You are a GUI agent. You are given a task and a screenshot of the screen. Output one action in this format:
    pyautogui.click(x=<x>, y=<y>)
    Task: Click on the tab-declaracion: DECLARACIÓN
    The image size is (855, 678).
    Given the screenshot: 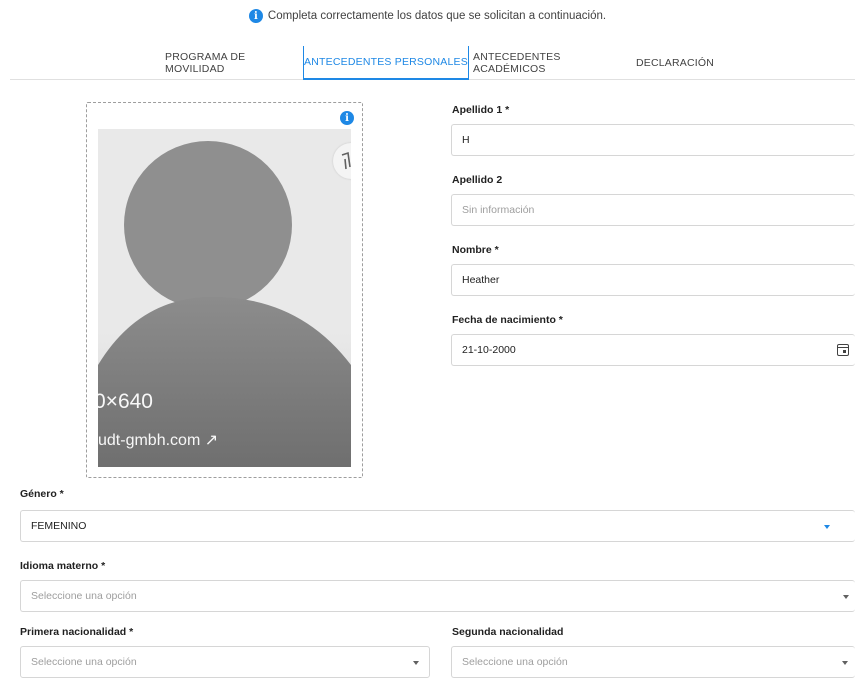 What is the action you would take?
    pyautogui.click(x=675, y=63)
    